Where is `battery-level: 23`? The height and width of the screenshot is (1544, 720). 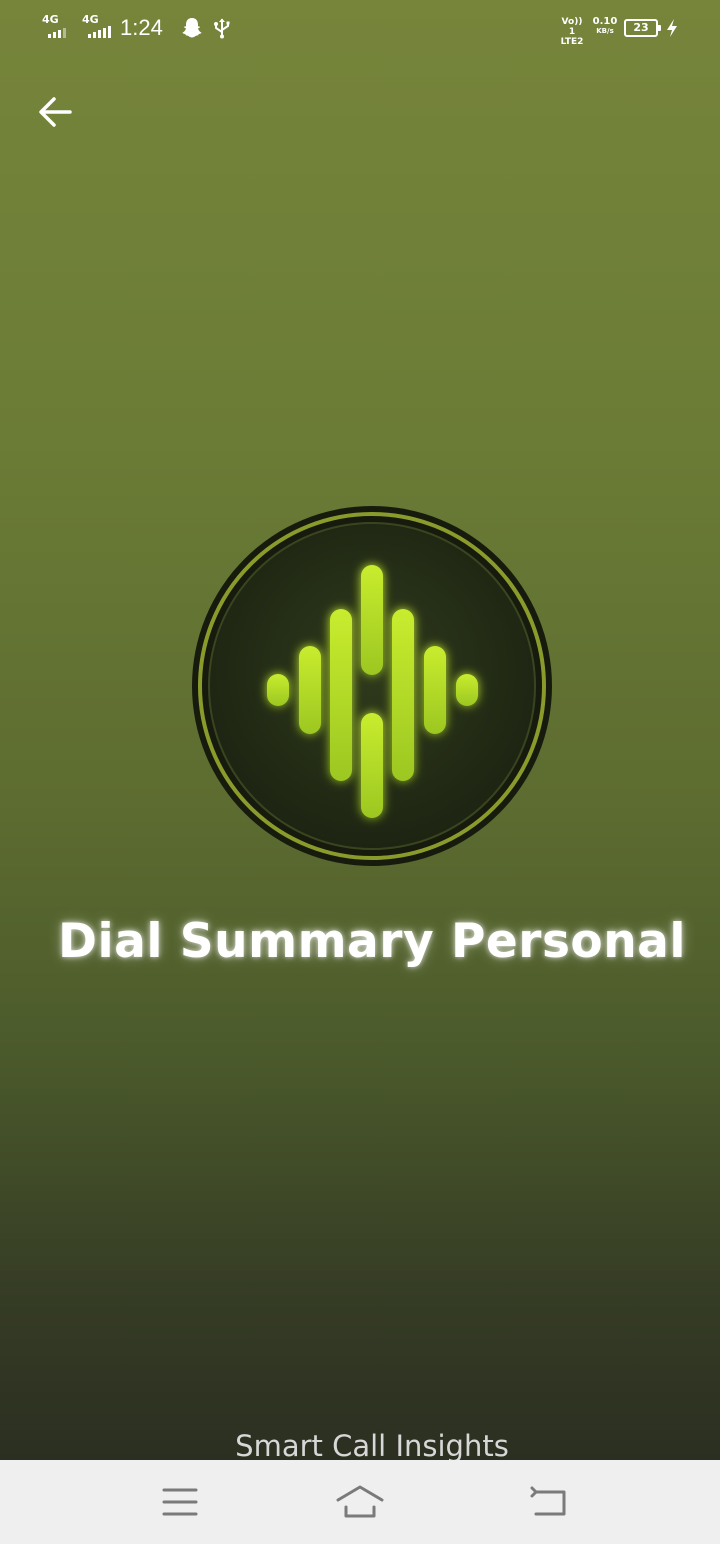 battery-level: 23 is located at coordinates (641, 27).